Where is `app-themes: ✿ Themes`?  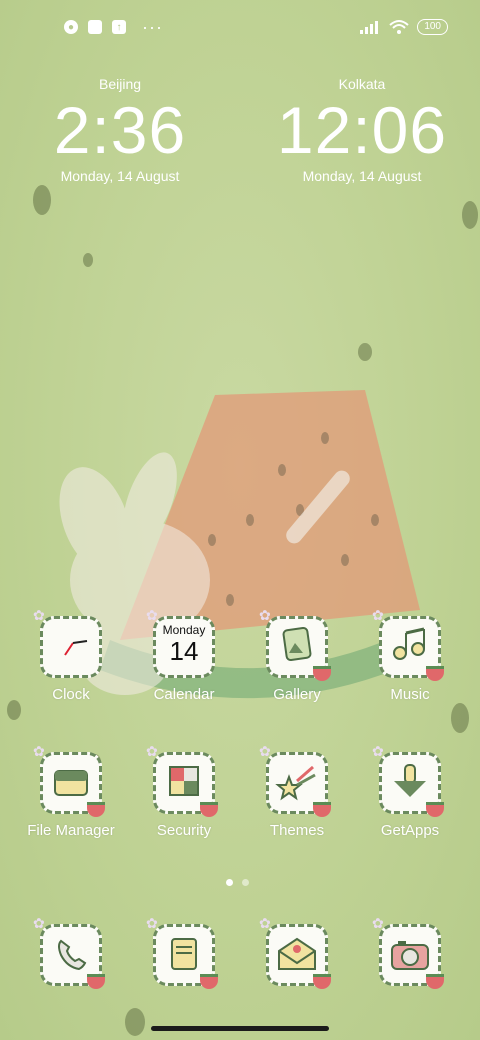 app-themes: ✿ Themes is located at coordinates (297, 791).